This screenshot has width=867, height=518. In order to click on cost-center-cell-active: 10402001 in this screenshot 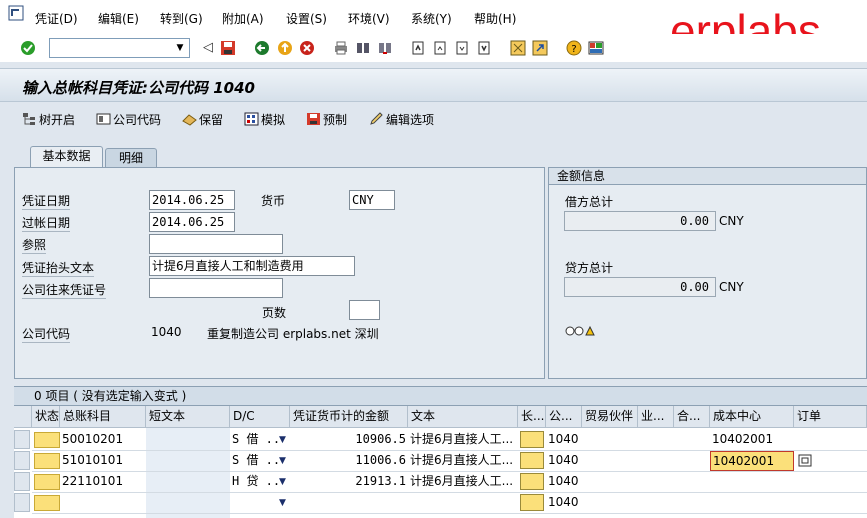, I will do `click(752, 461)`.